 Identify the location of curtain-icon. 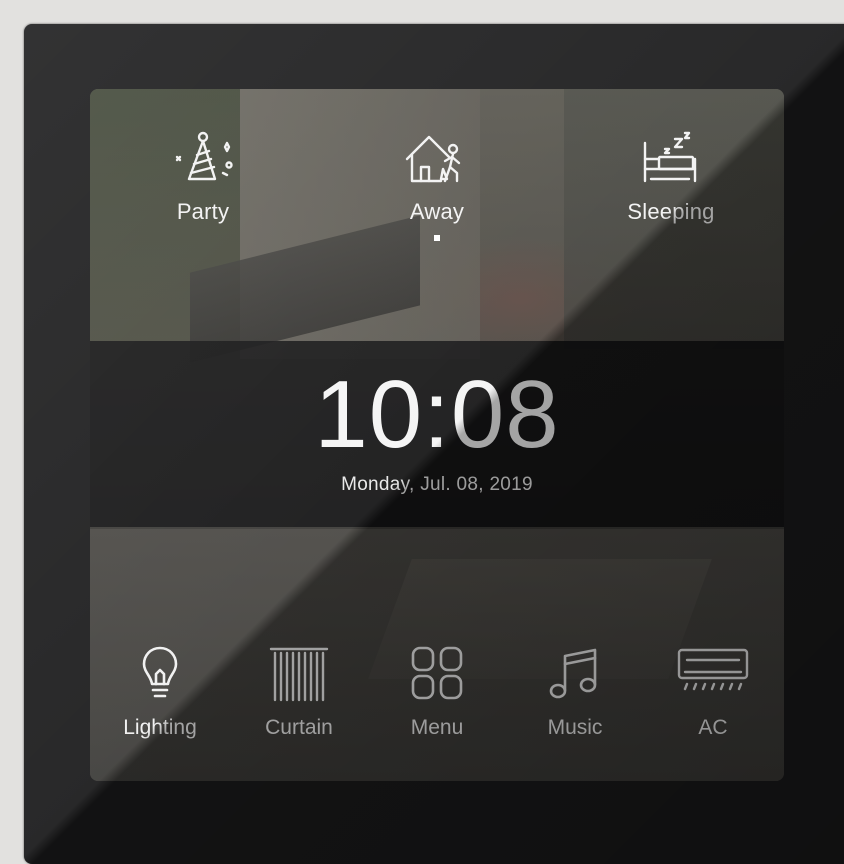
(299, 674).